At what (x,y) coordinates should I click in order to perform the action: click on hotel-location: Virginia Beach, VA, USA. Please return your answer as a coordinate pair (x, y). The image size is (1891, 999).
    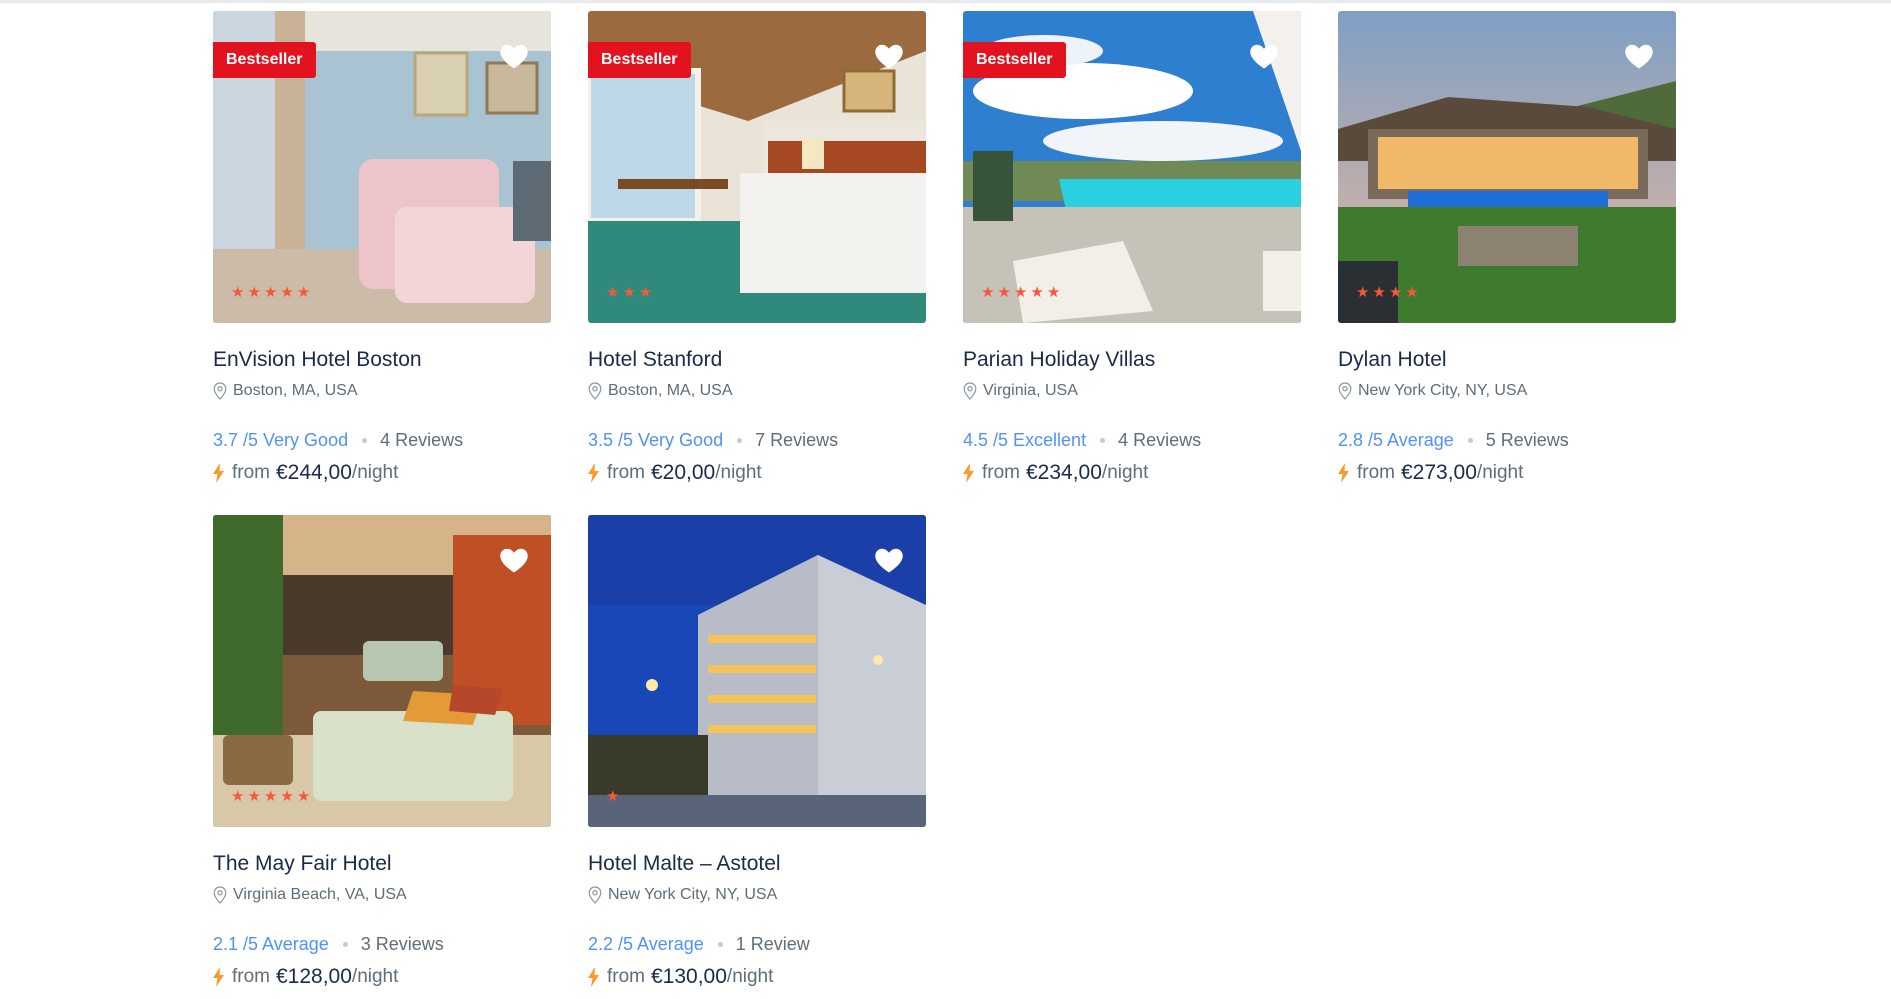
    Looking at the image, I should click on (382, 895).